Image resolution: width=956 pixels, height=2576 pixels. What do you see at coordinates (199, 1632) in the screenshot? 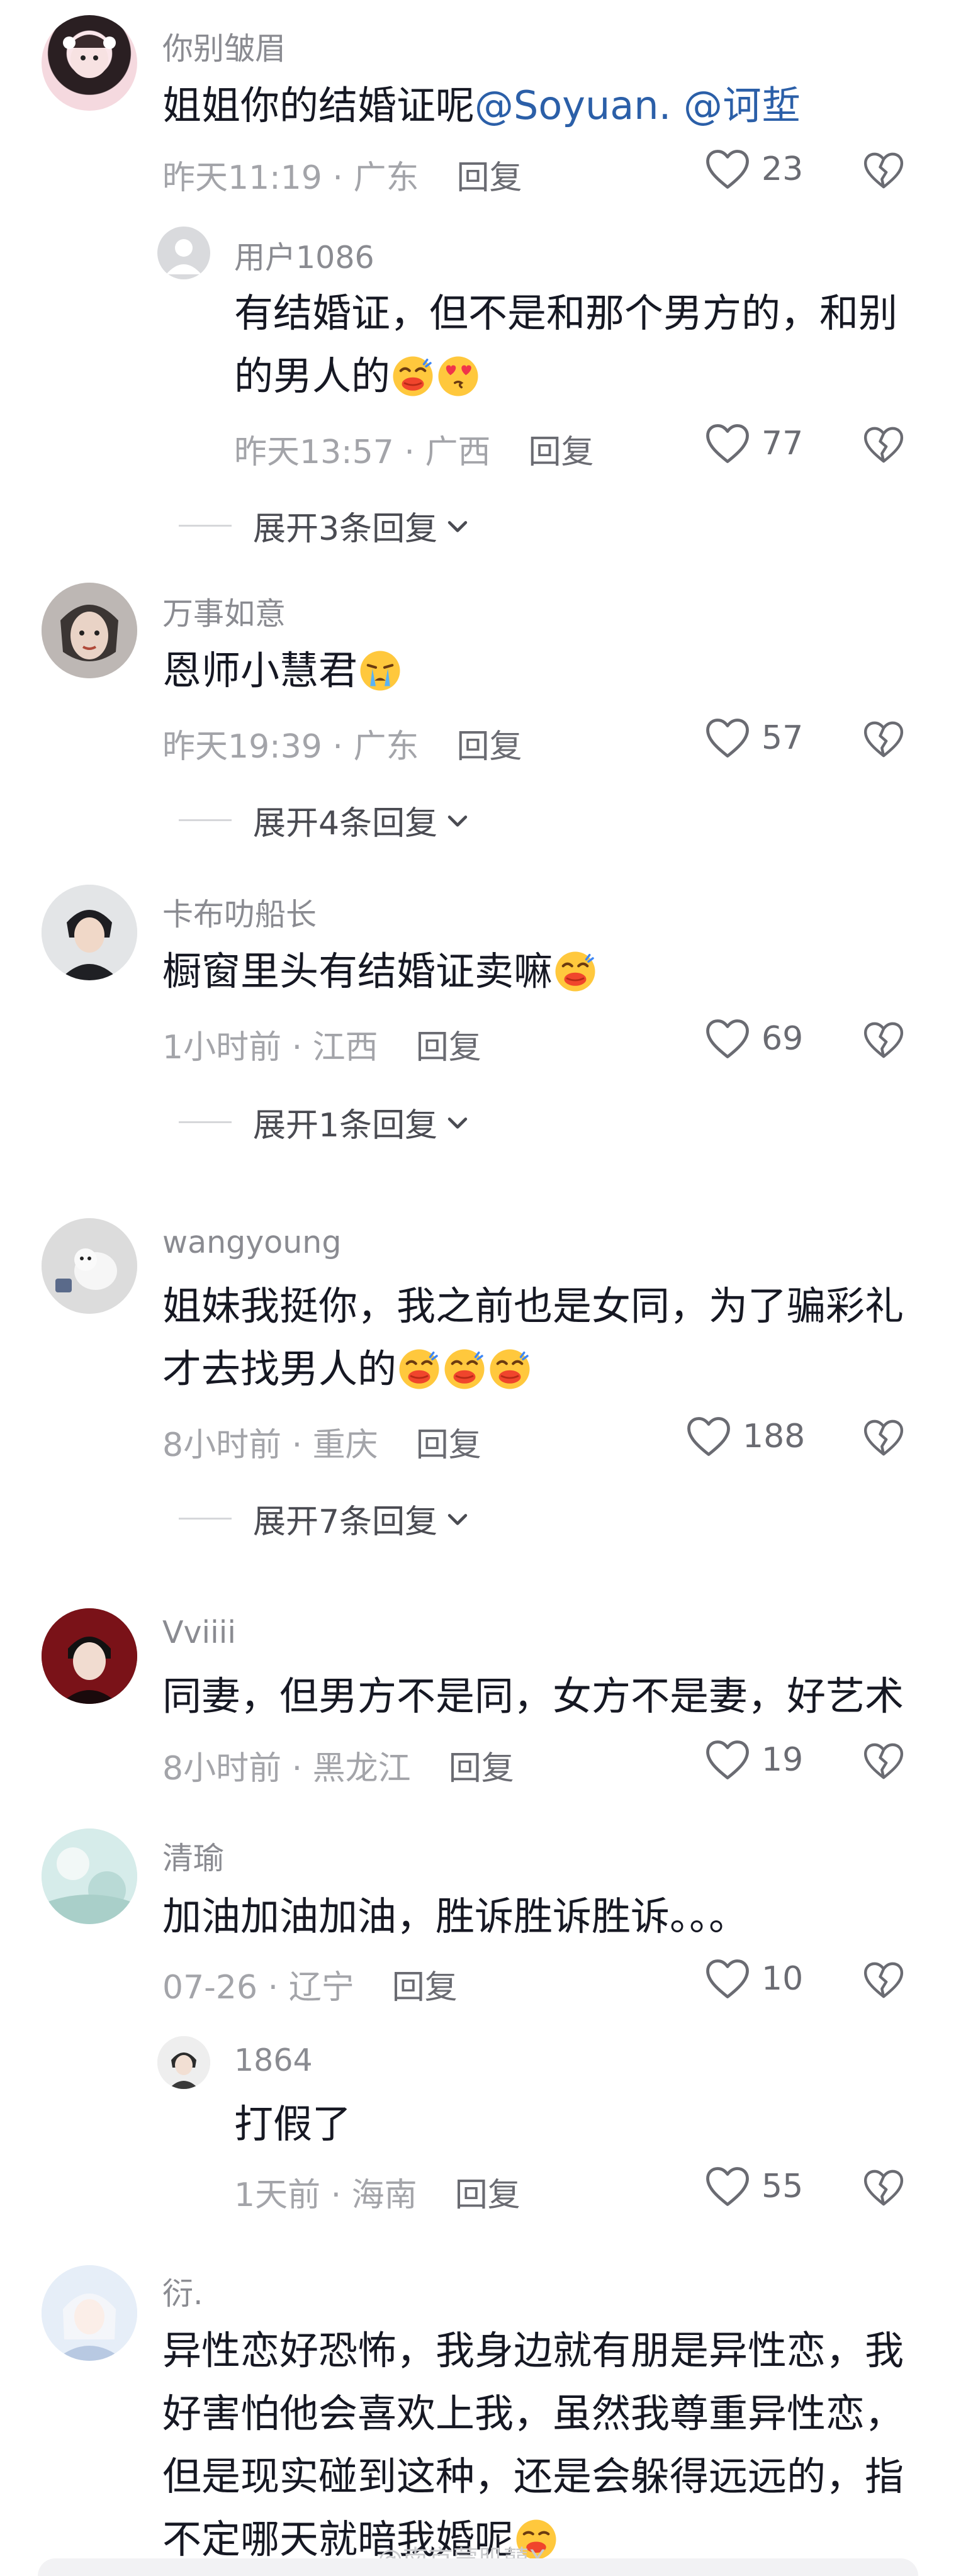
I see `username: Vviiii` at bounding box center [199, 1632].